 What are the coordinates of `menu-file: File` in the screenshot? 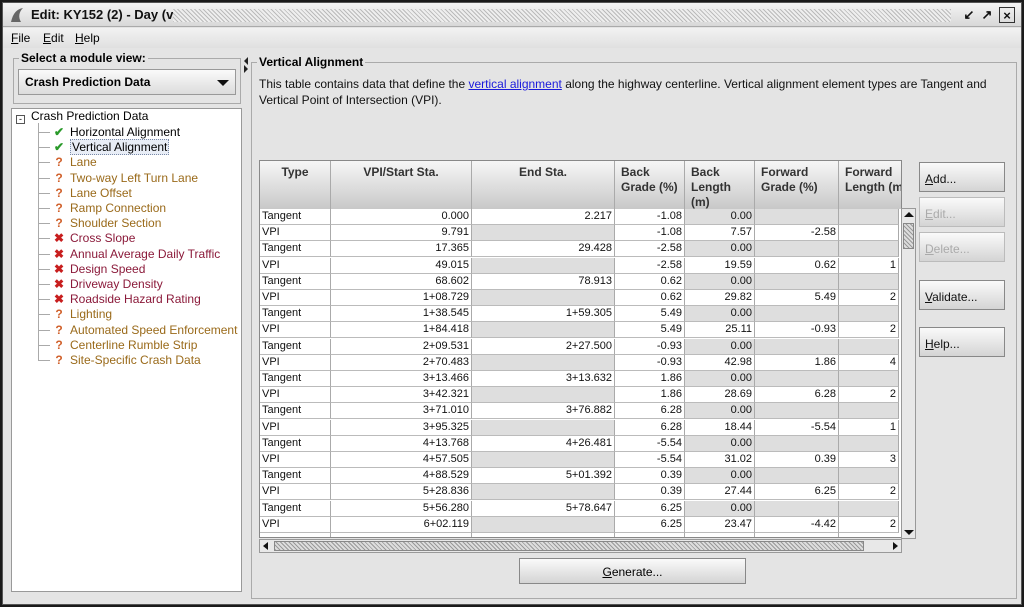 It's located at (20, 38).